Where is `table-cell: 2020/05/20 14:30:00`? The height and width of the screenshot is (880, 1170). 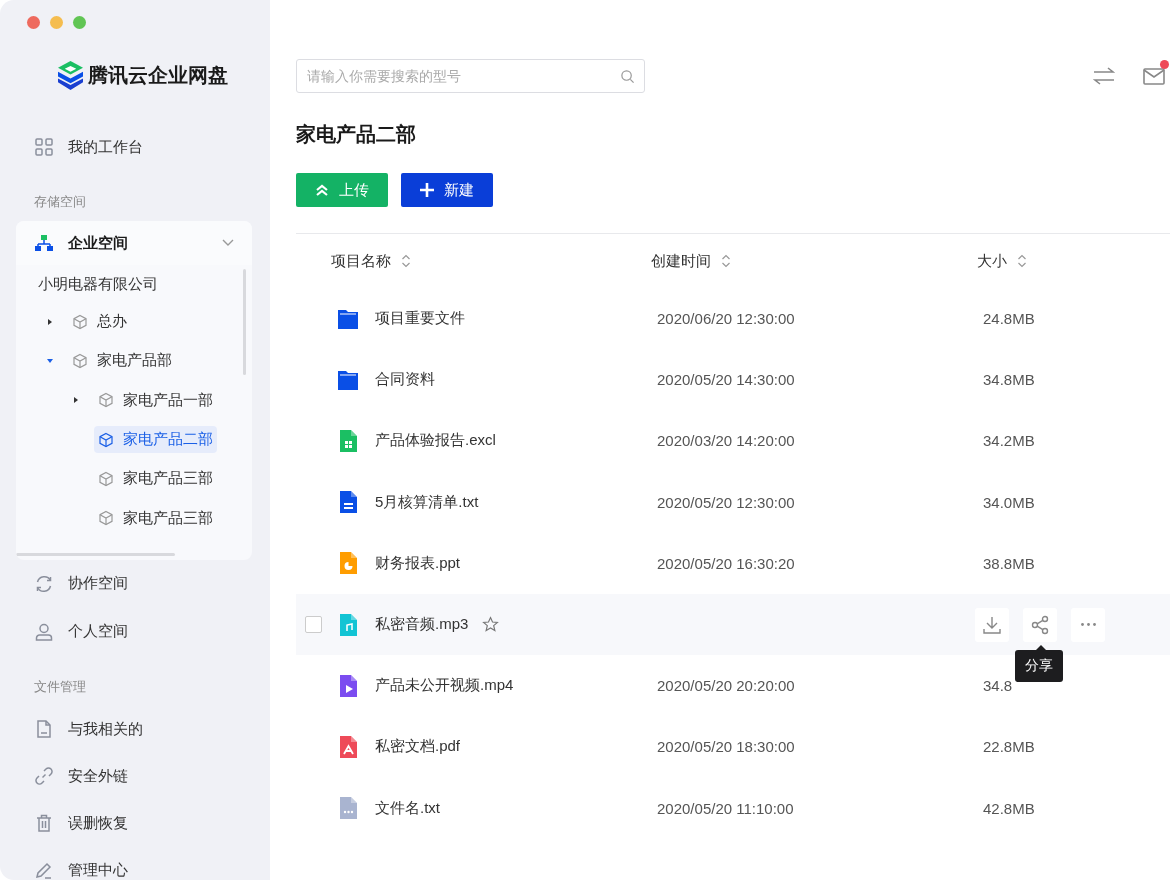 table-cell: 2020/05/20 14:30:00 is located at coordinates (726, 380).